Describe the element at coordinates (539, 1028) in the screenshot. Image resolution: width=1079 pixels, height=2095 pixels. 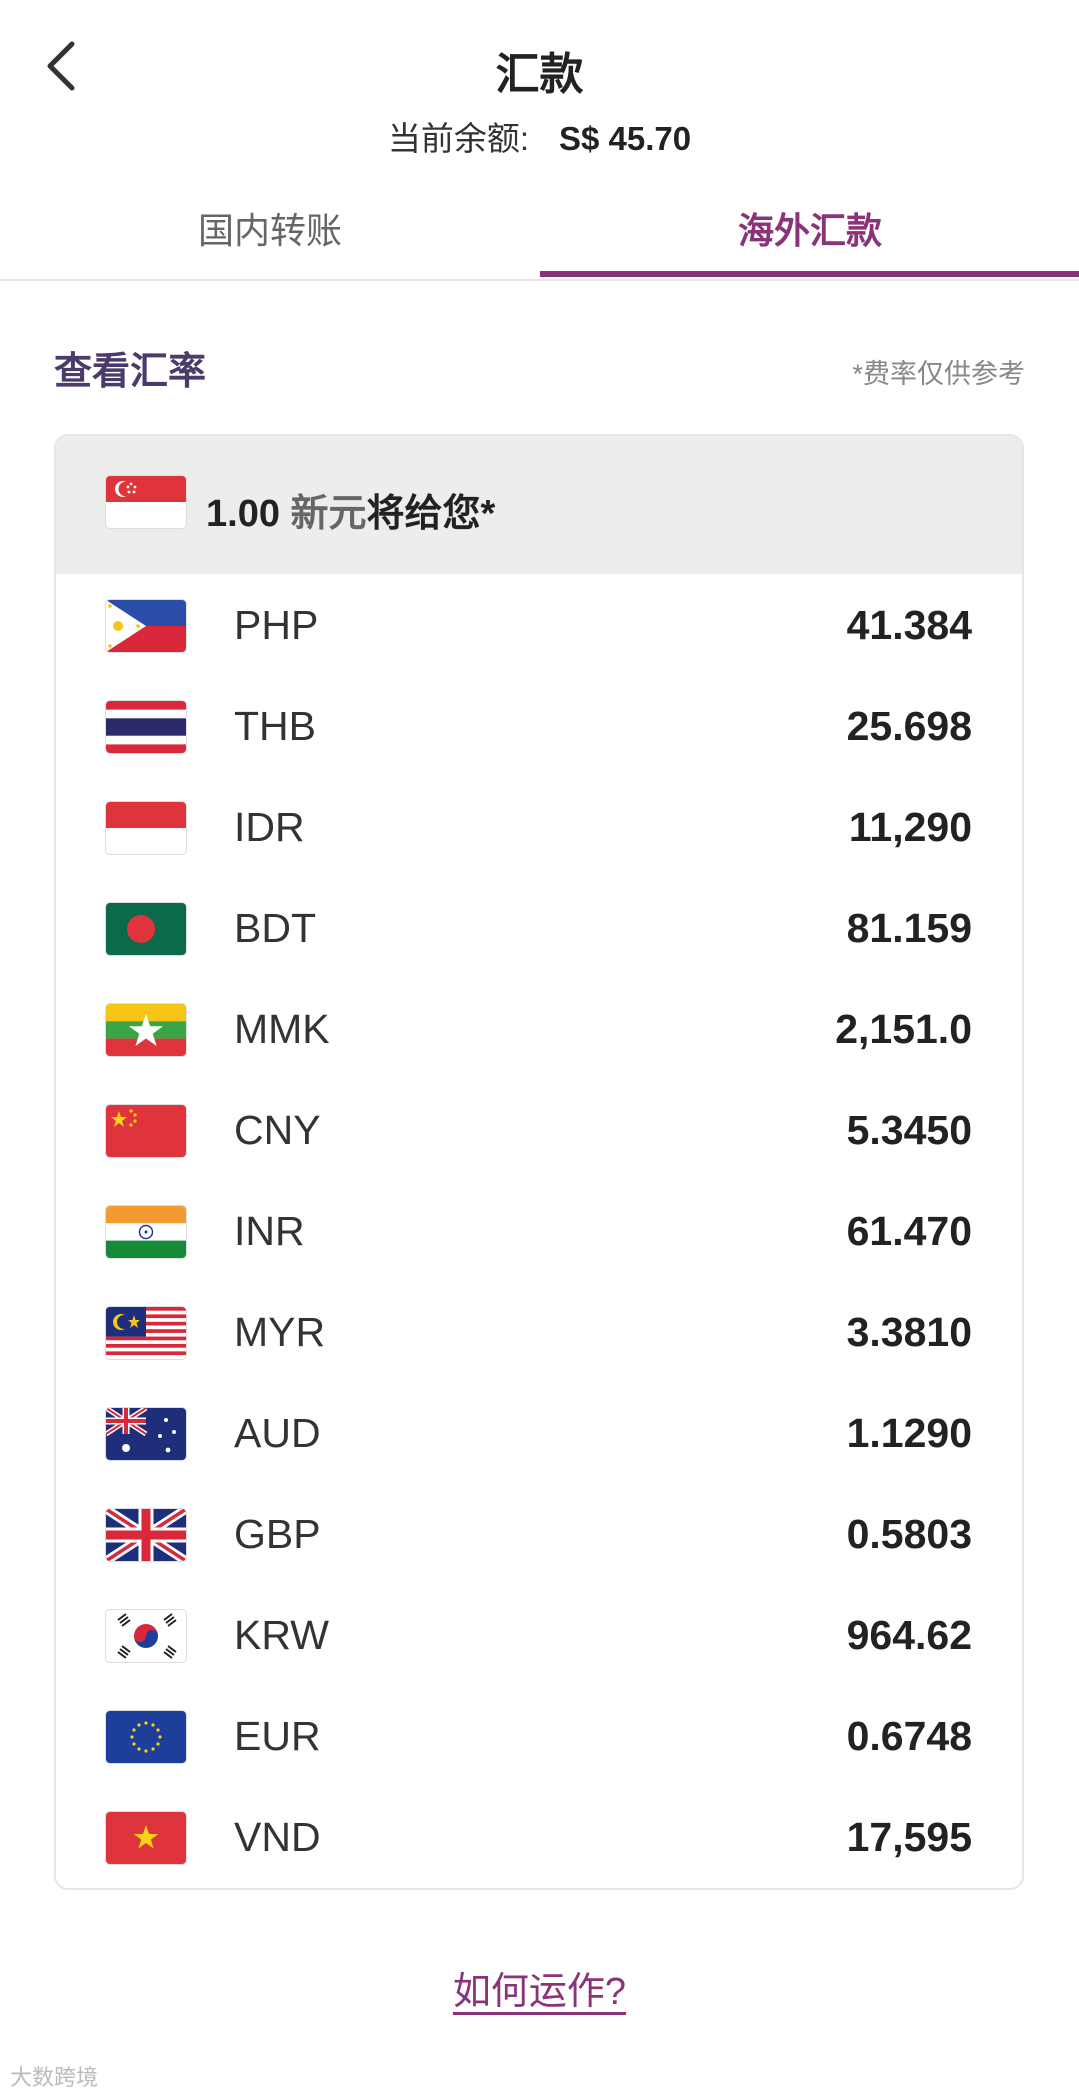
I see `rate-row-mmk: MMK 2,151.0` at that location.